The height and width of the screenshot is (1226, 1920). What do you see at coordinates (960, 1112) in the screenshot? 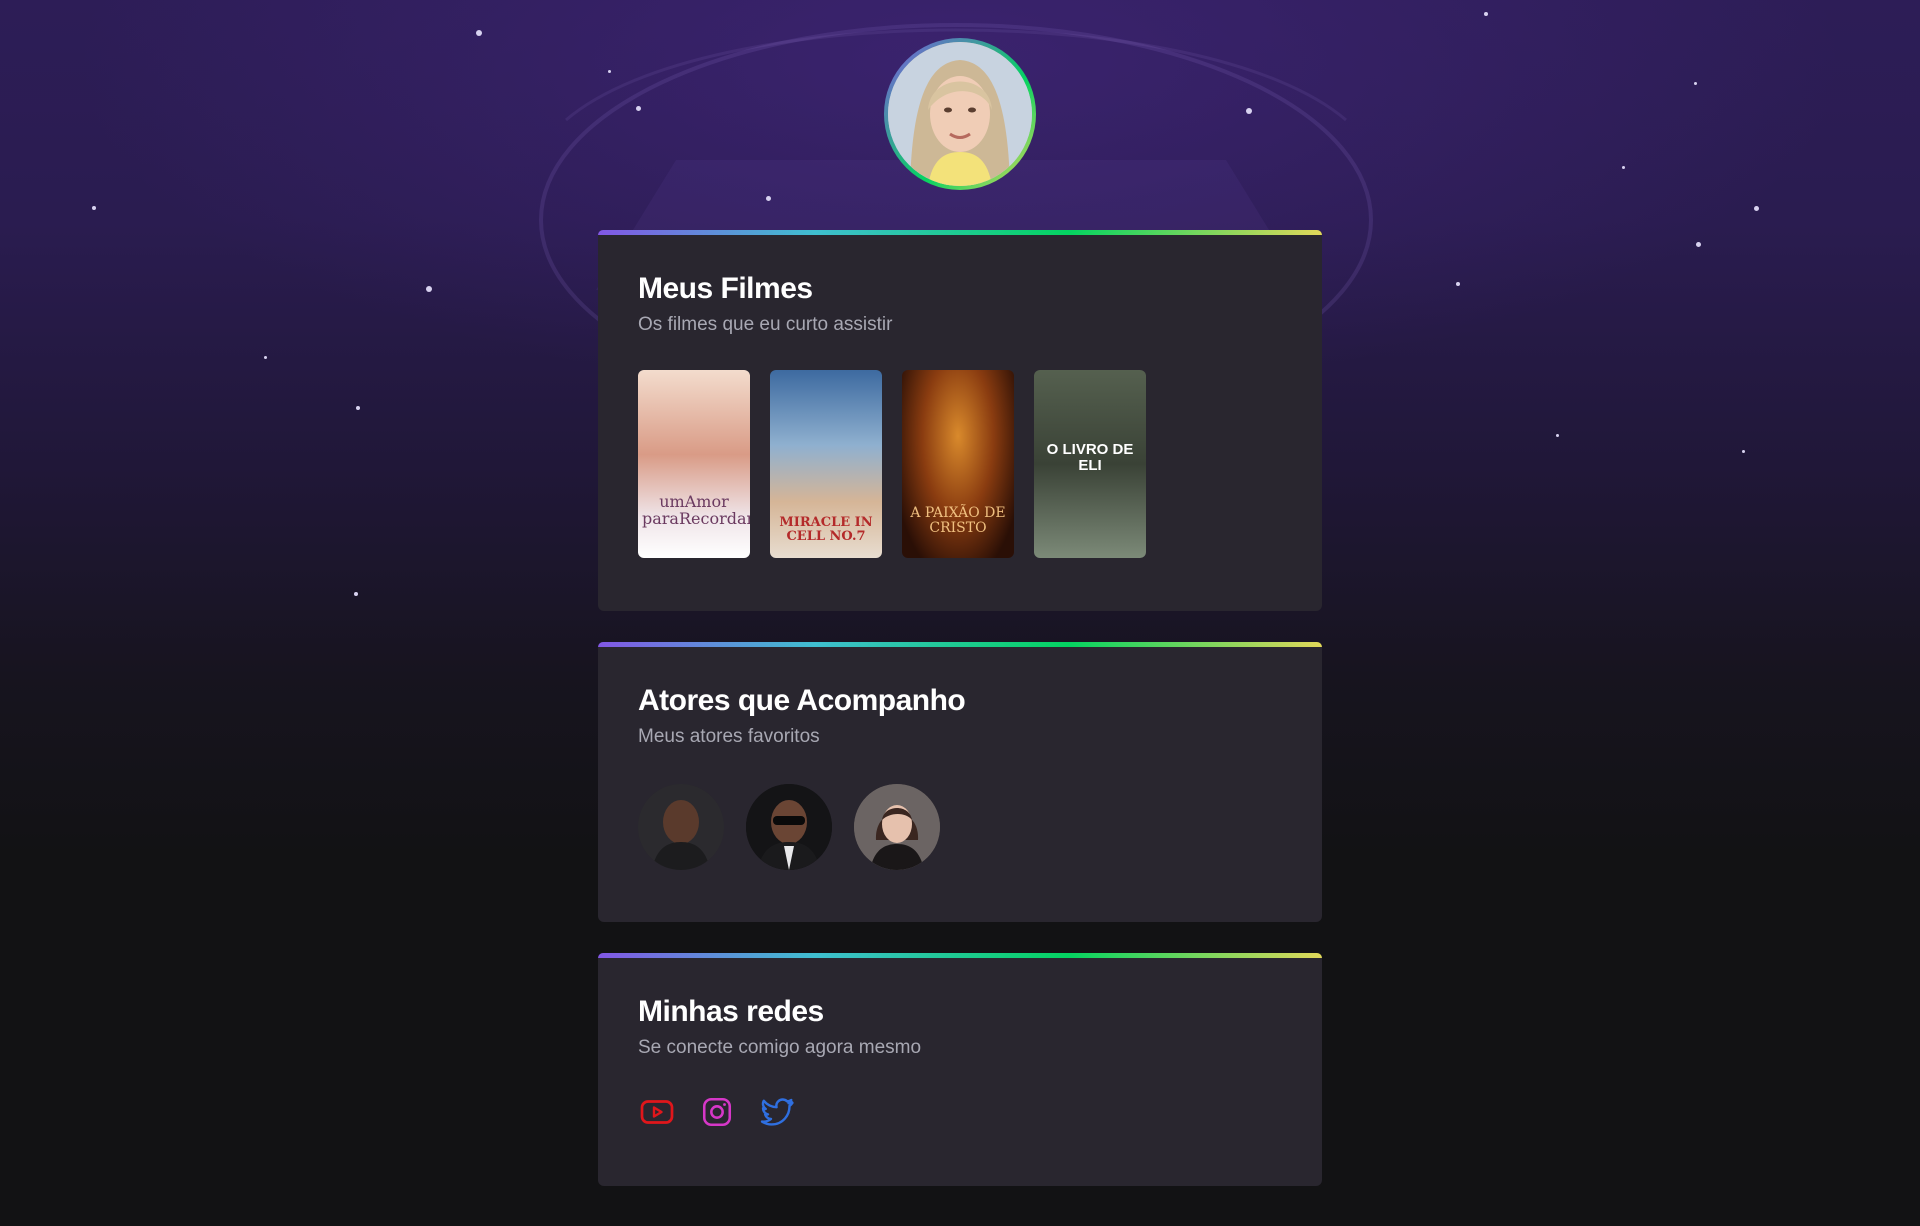
I see `socials-list` at bounding box center [960, 1112].